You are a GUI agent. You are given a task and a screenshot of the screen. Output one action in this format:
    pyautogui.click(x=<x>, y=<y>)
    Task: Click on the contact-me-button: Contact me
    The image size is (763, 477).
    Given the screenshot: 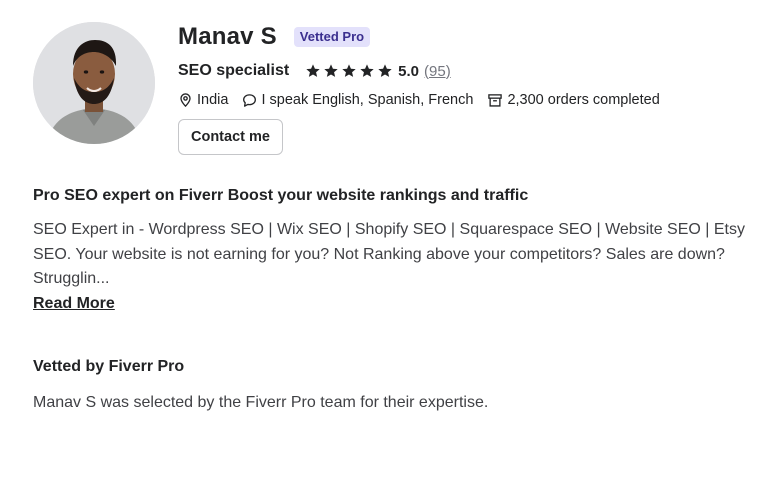 What is the action you would take?
    pyautogui.click(x=230, y=137)
    